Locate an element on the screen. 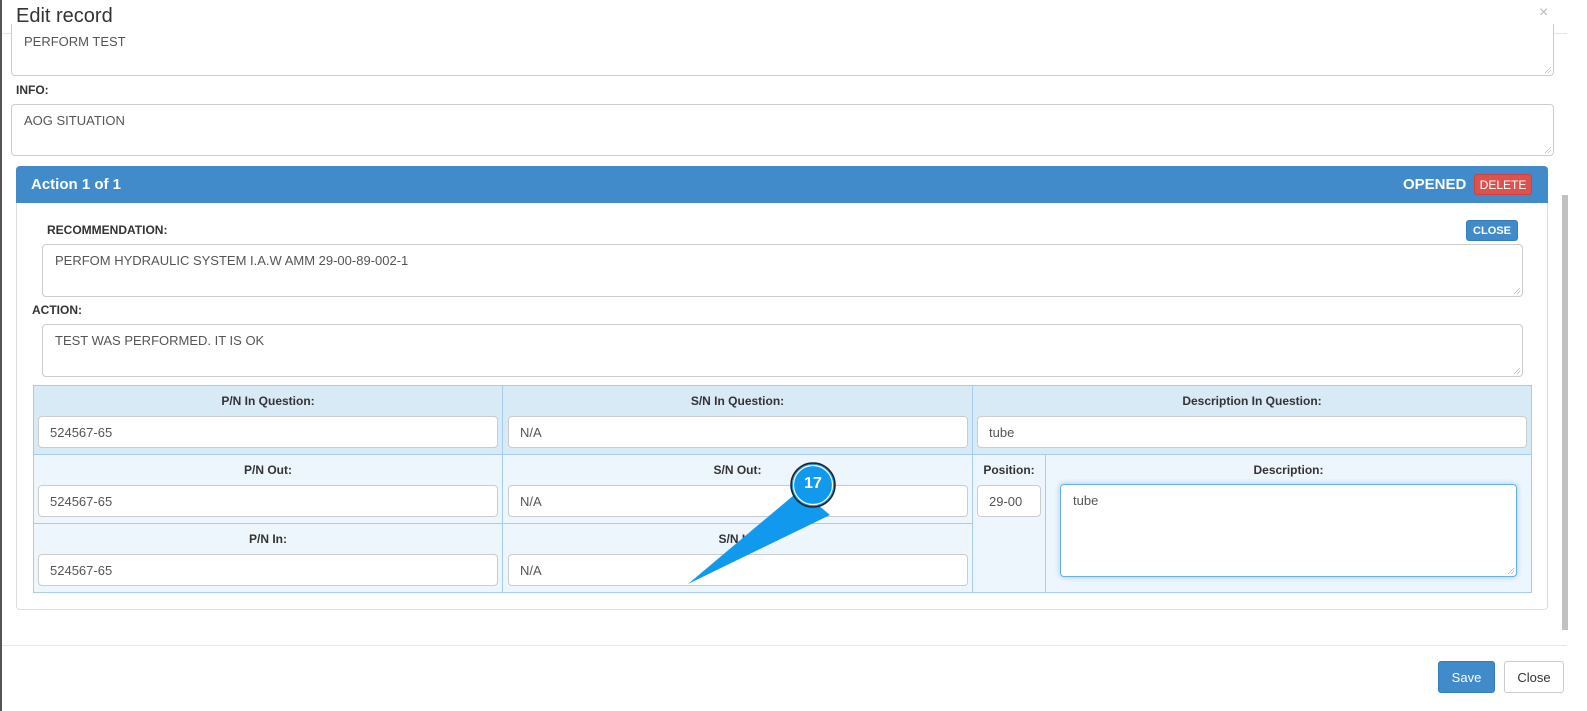  pn-out-label: P/N Out: is located at coordinates (268, 470).